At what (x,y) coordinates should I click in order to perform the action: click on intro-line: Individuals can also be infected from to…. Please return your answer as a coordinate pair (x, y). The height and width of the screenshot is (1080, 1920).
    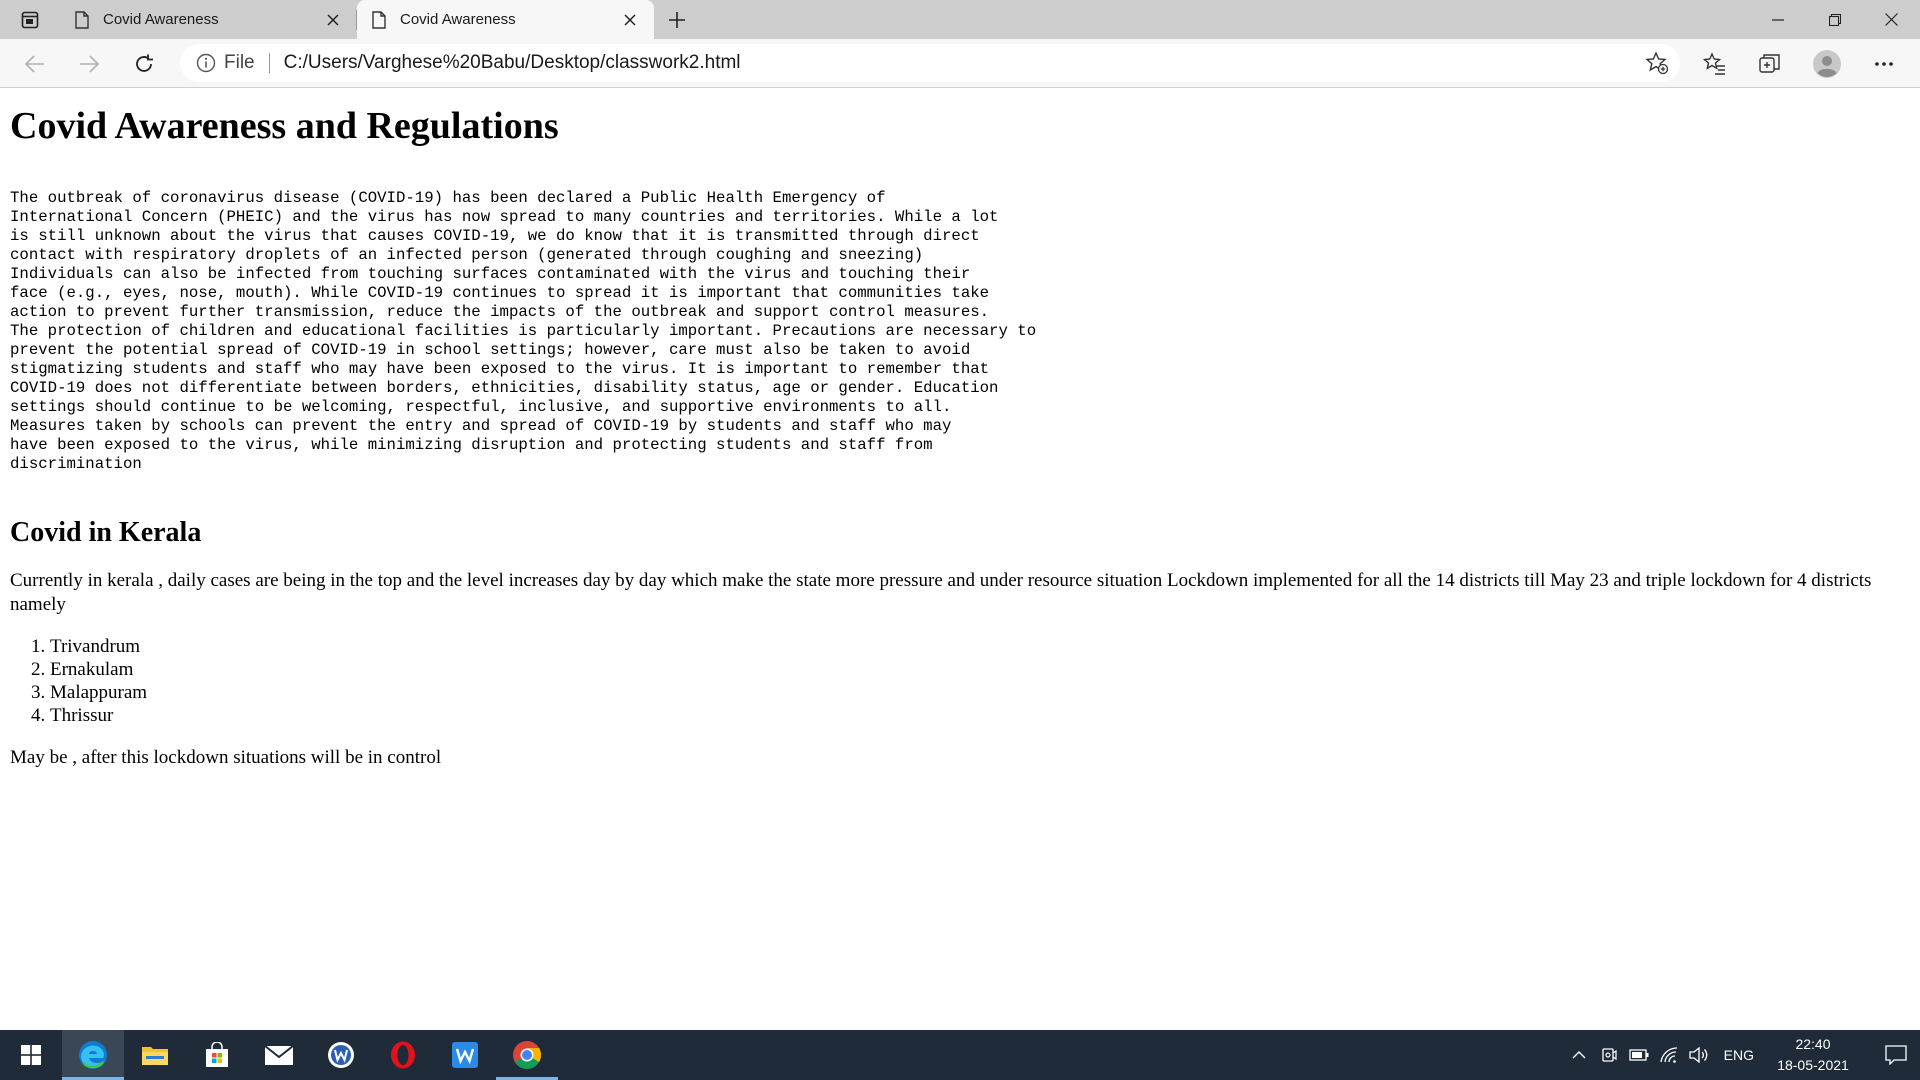
    Looking at the image, I should click on (490, 274).